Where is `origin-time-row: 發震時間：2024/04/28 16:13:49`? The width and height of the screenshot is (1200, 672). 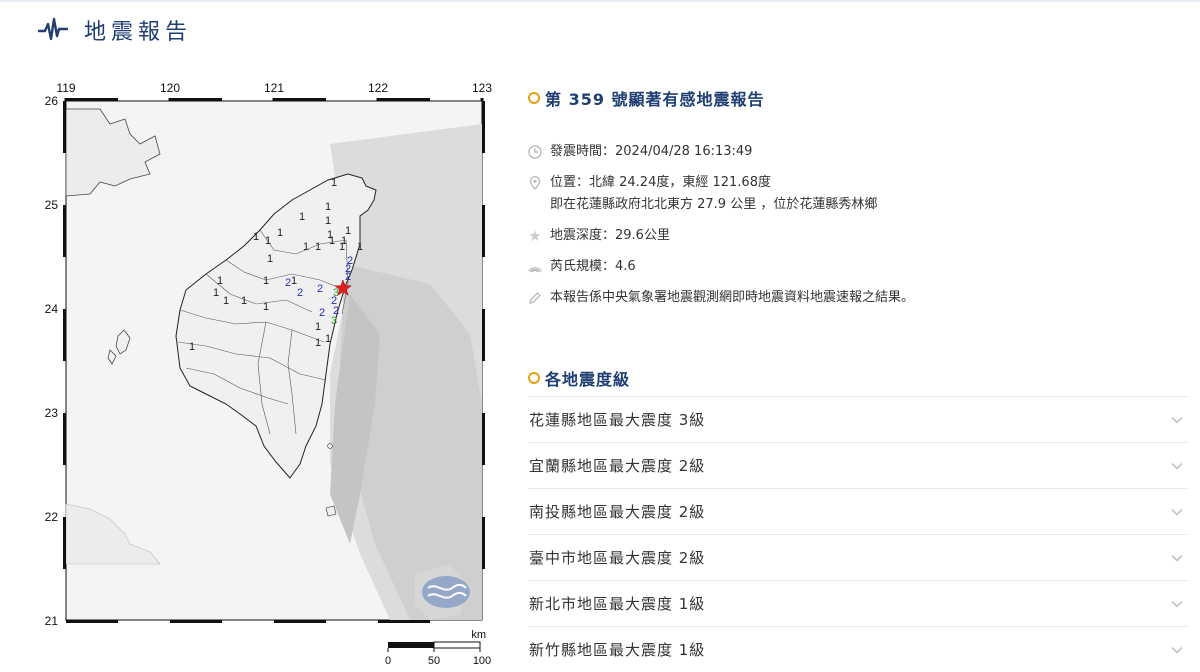 origin-time-row: 發震時間：2024/04/28 16:13:49 is located at coordinates (858, 152).